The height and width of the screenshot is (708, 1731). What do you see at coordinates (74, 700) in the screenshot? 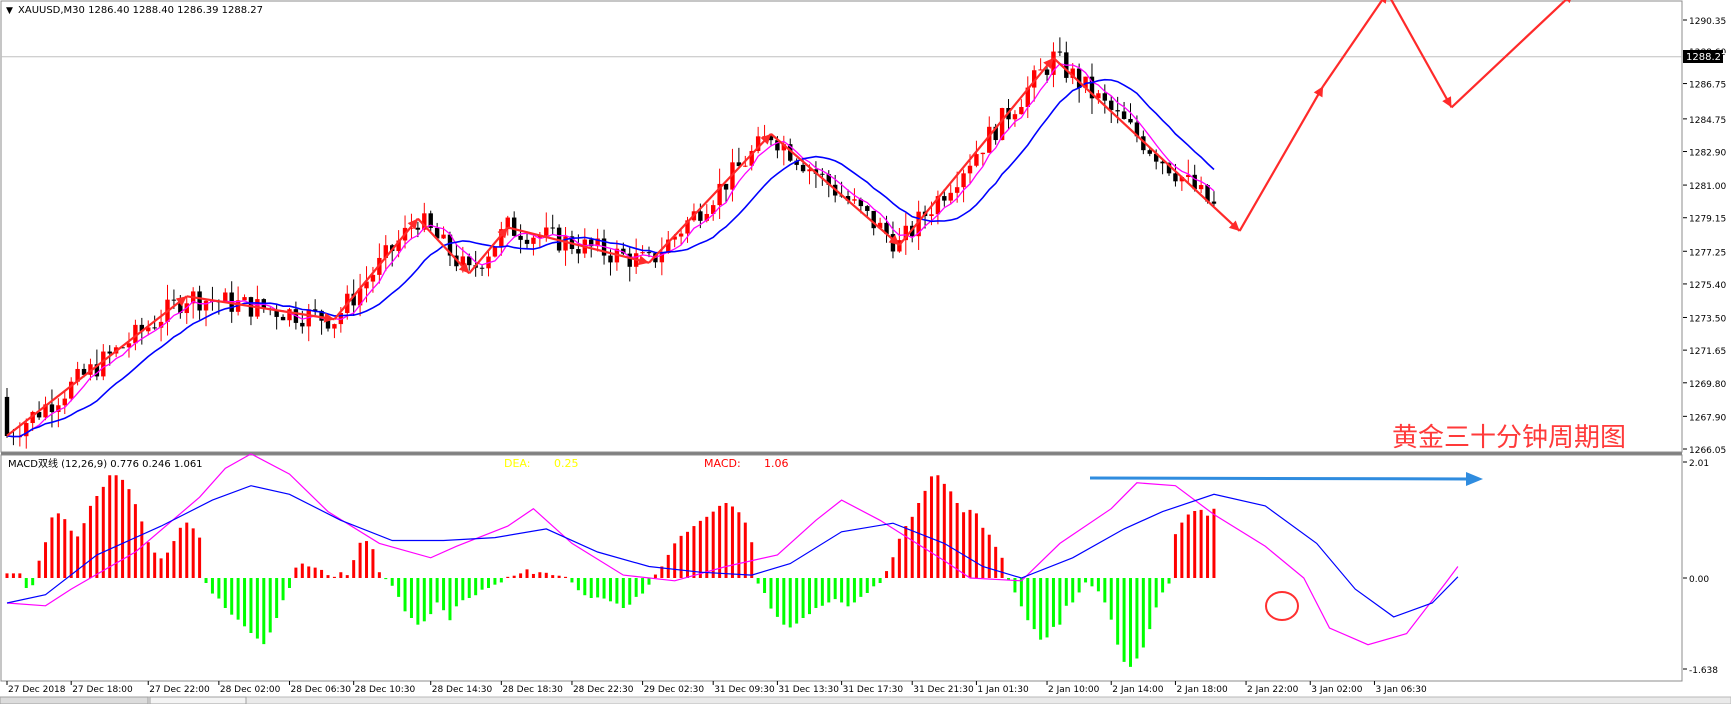
I see `tab-left` at bounding box center [74, 700].